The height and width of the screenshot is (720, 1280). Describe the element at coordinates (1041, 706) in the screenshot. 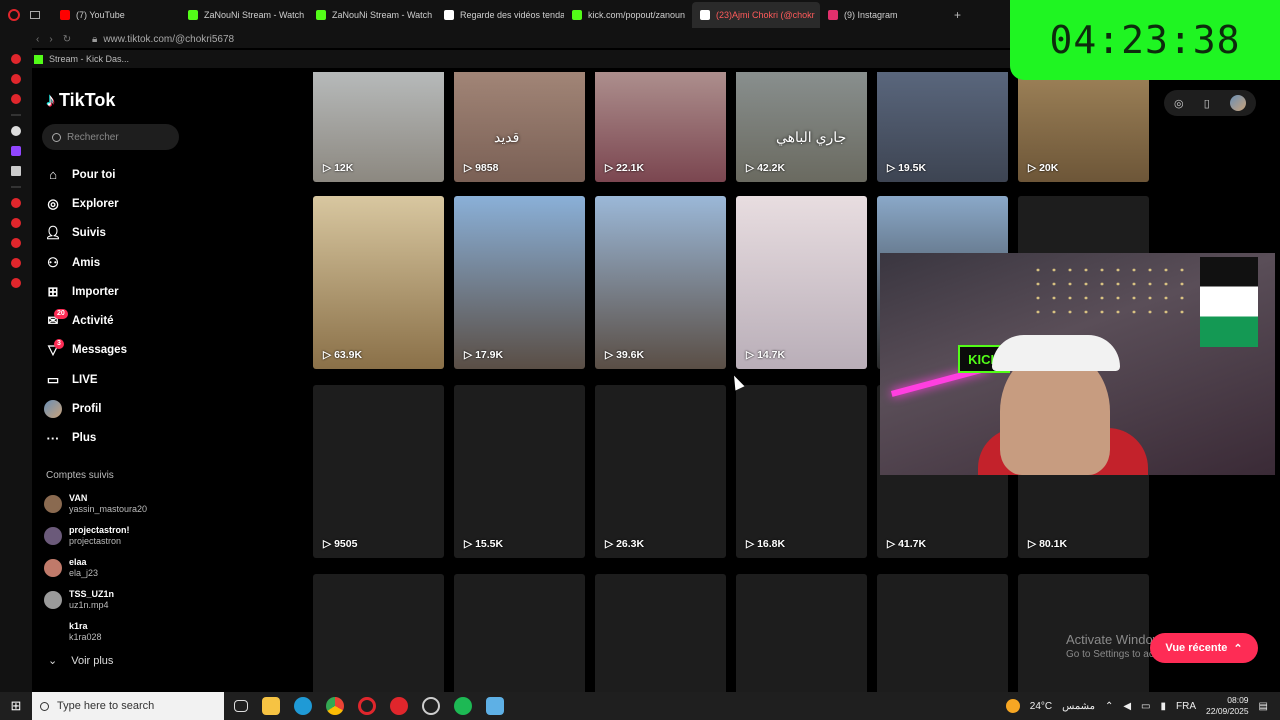

I see `weather-temp: 24°C` at that location.